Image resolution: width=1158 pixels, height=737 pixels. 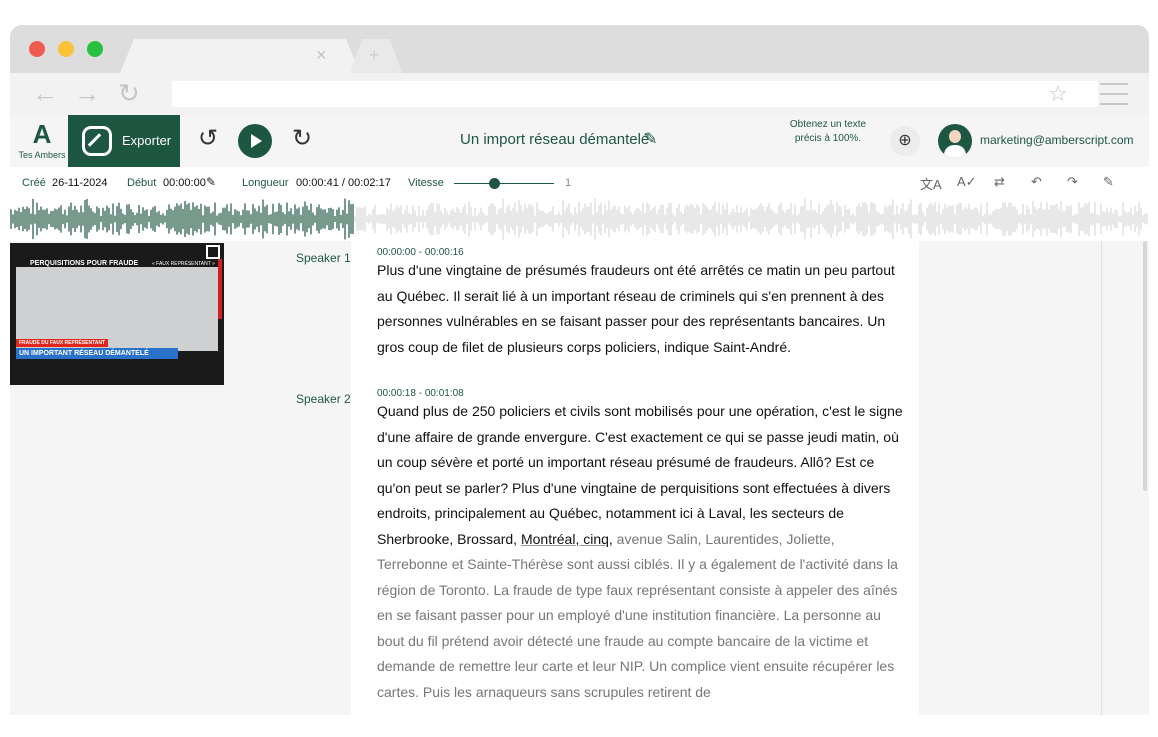 What do you see at coordinates (1058, 94) in the screenshot?
I see `bookmark-star-icon: ☆` at bounding box center [1058, 94].